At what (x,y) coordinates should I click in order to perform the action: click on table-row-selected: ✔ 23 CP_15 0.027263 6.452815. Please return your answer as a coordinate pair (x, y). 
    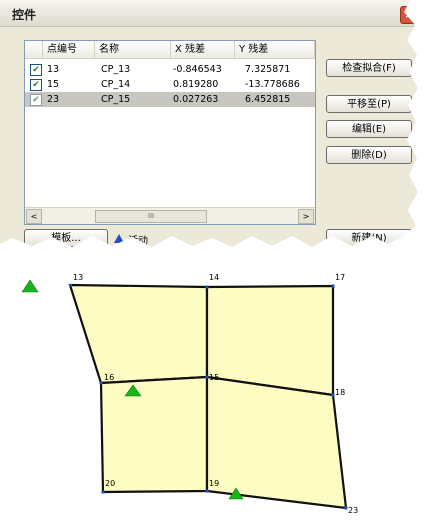
    Looking at the image, I should click on (170, 99).